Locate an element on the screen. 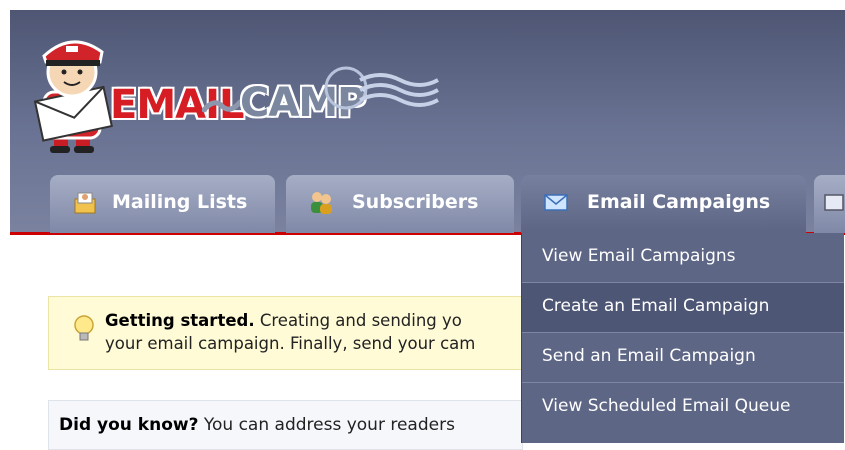 This screenshot has width=845, height=450. menu-item-create-email-campaign: Create an Email Campaign is located at coordinates (683, 308).